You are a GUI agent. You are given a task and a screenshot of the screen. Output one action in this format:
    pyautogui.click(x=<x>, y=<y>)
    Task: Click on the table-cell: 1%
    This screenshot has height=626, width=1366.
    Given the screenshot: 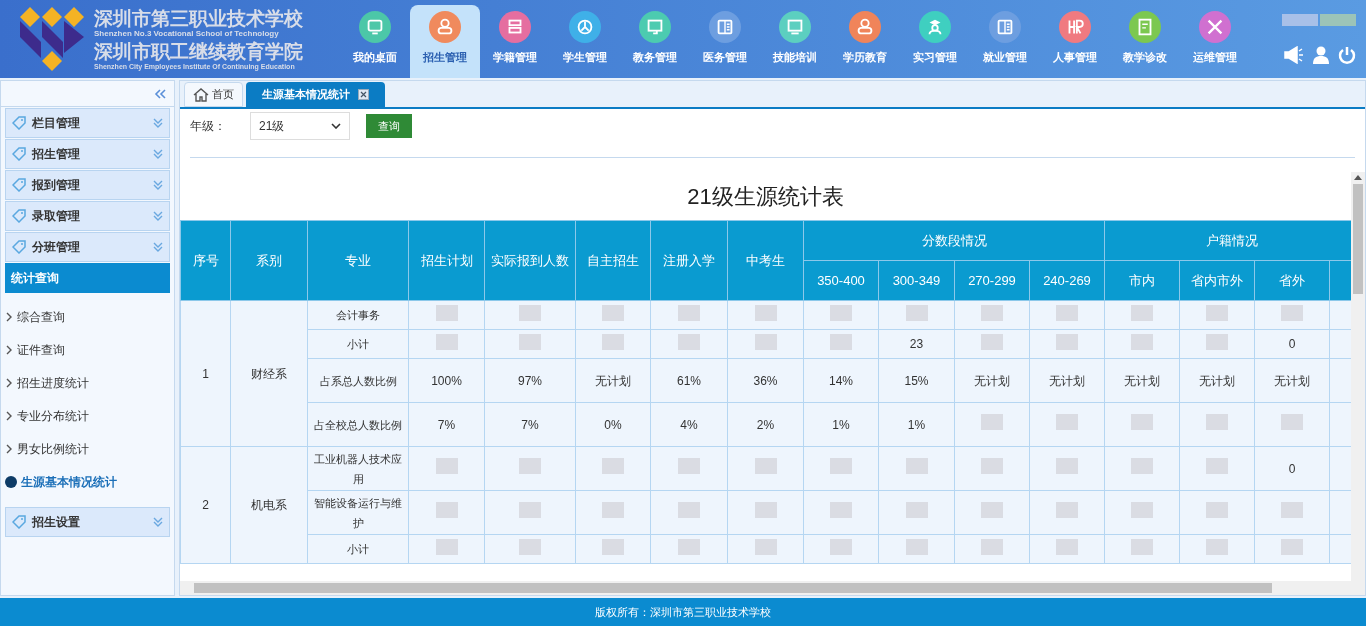 What is the action you would take?
    pyautogui.click(x=916, y=424)
    